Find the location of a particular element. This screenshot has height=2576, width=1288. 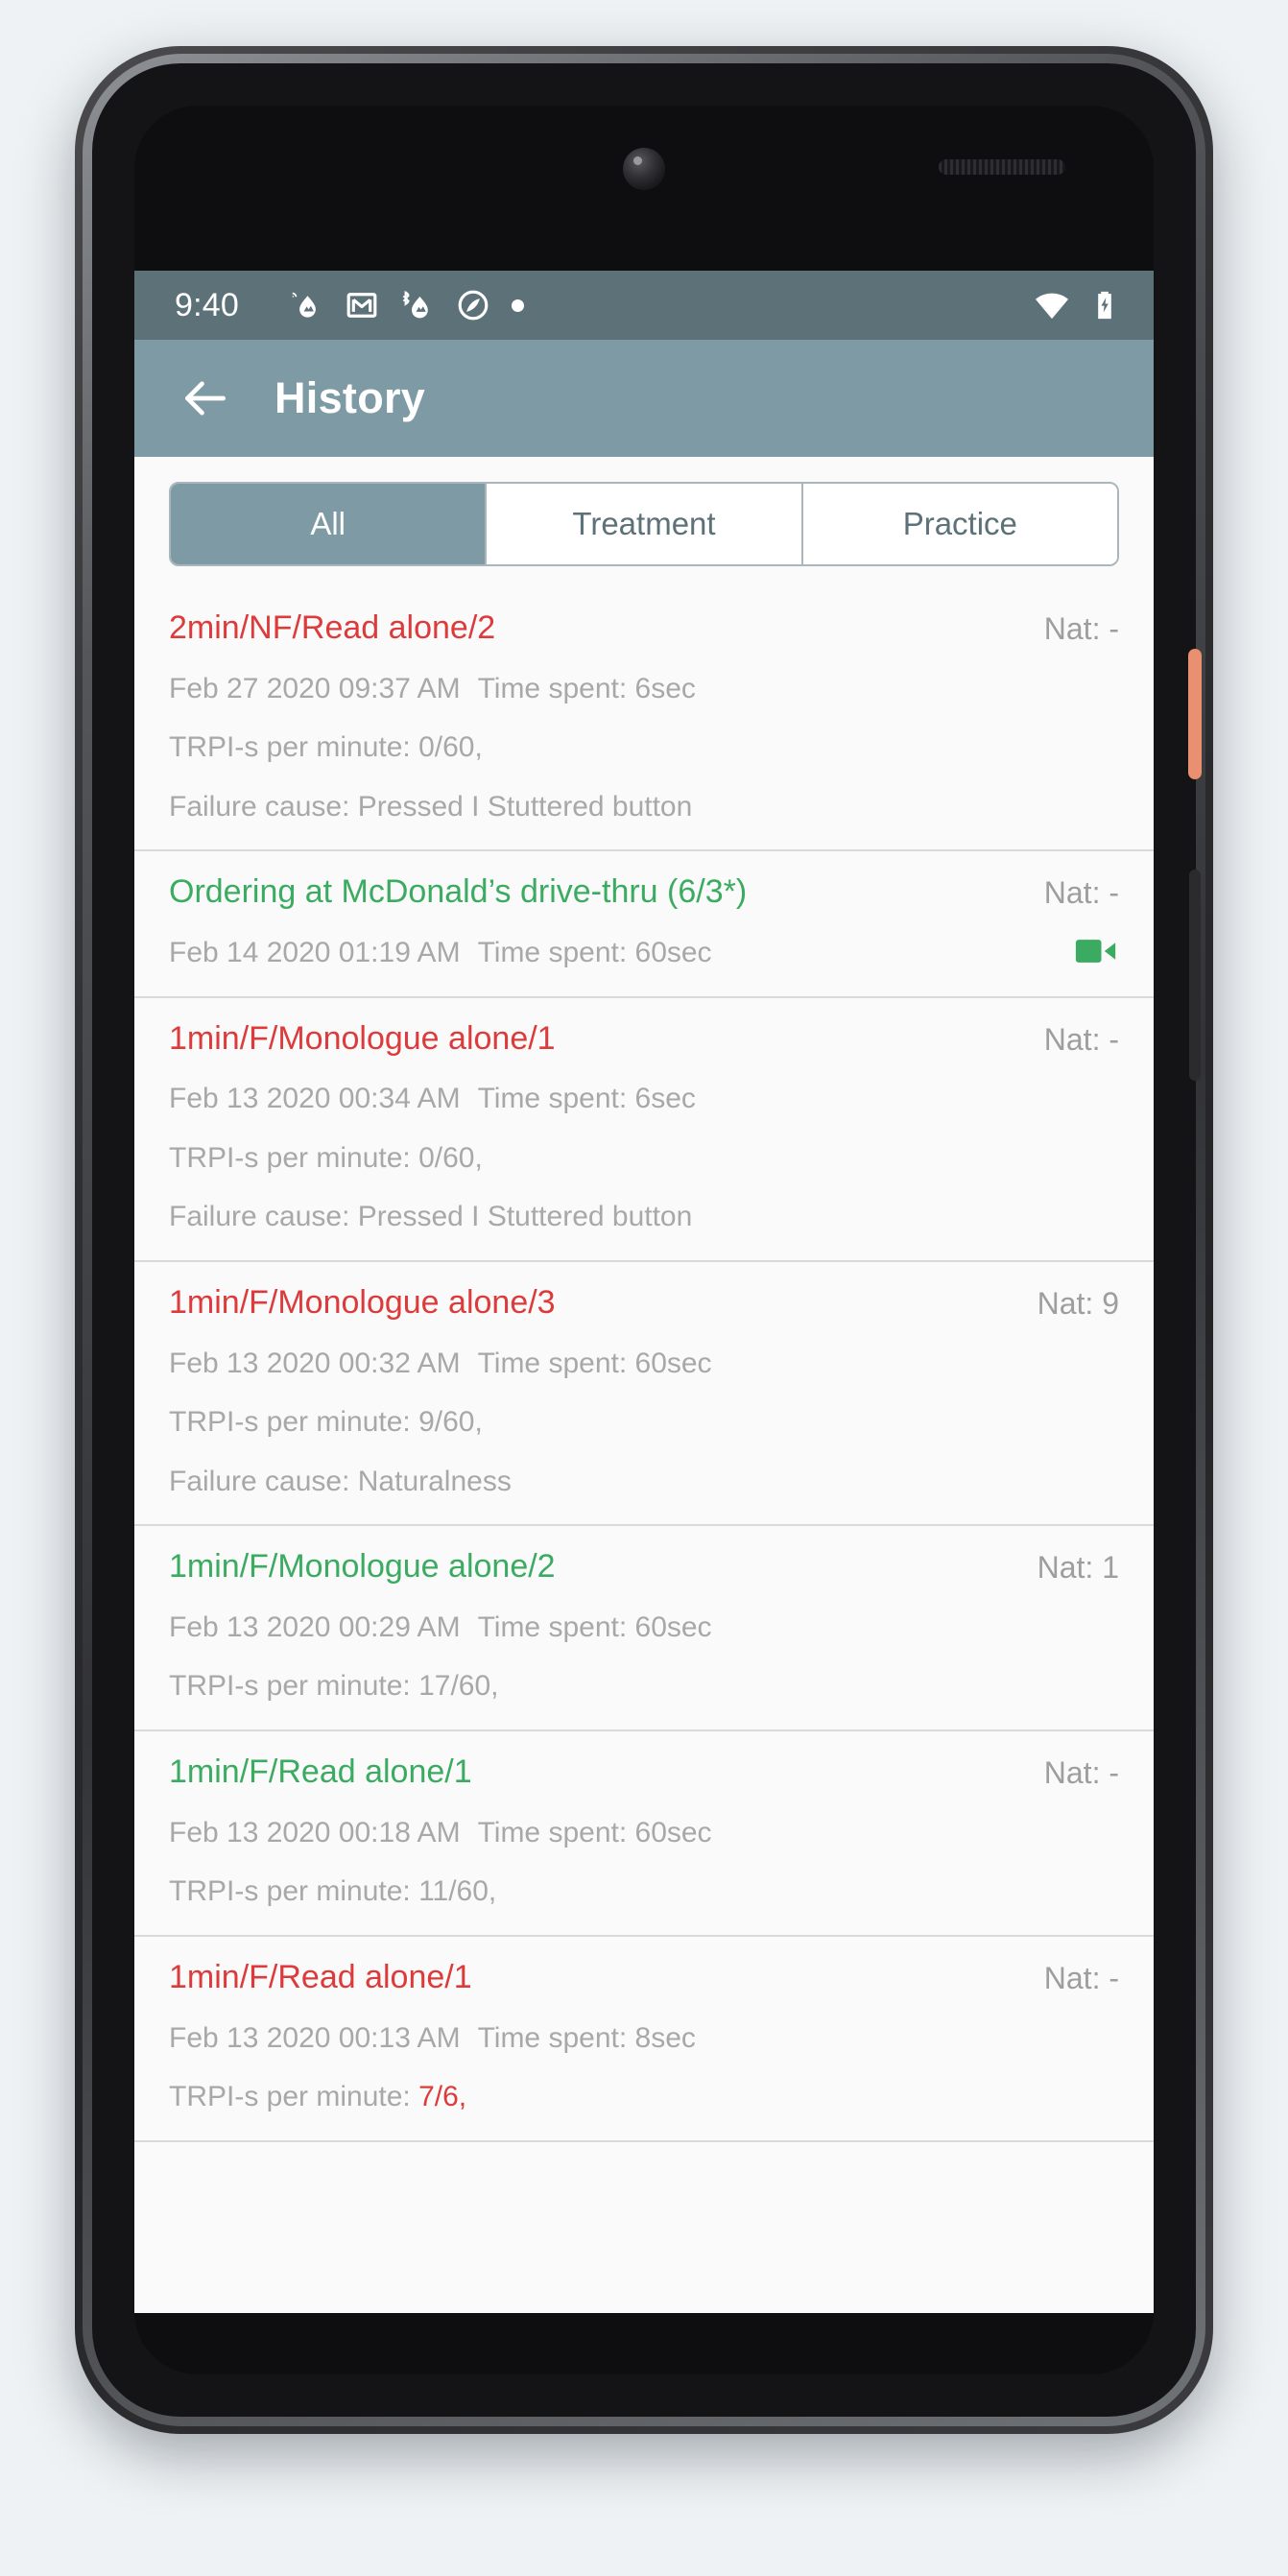

list-item-title: 1min/F/Monologue alone/2 is located at coordinates (362, 1567).